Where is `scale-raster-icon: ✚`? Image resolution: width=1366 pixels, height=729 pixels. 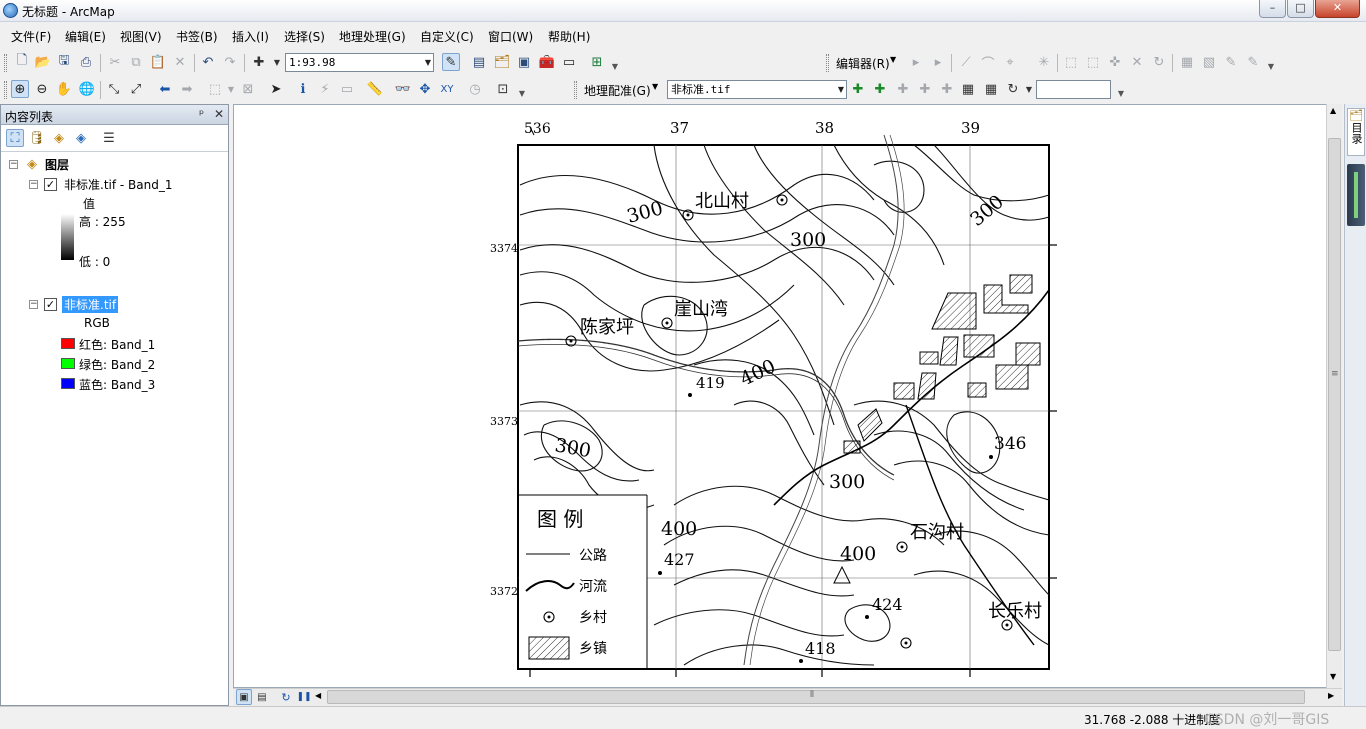 scale-raster-icon: ✚ is located at coordinates (947, 89).